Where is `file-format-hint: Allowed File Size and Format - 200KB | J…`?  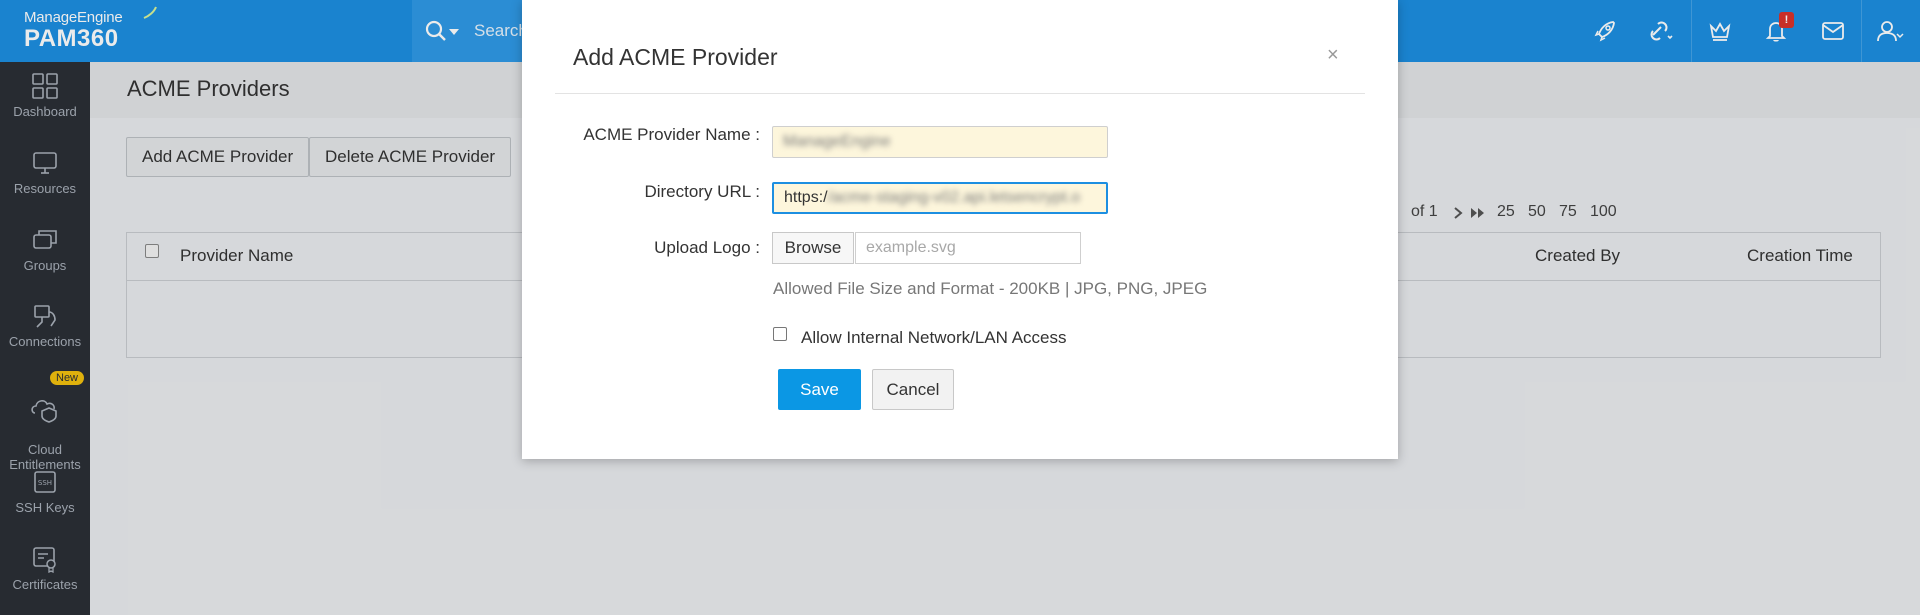 file-format-hint: Allowed File Size and Format - 200KB | J… is located at coordinates (990, 288).